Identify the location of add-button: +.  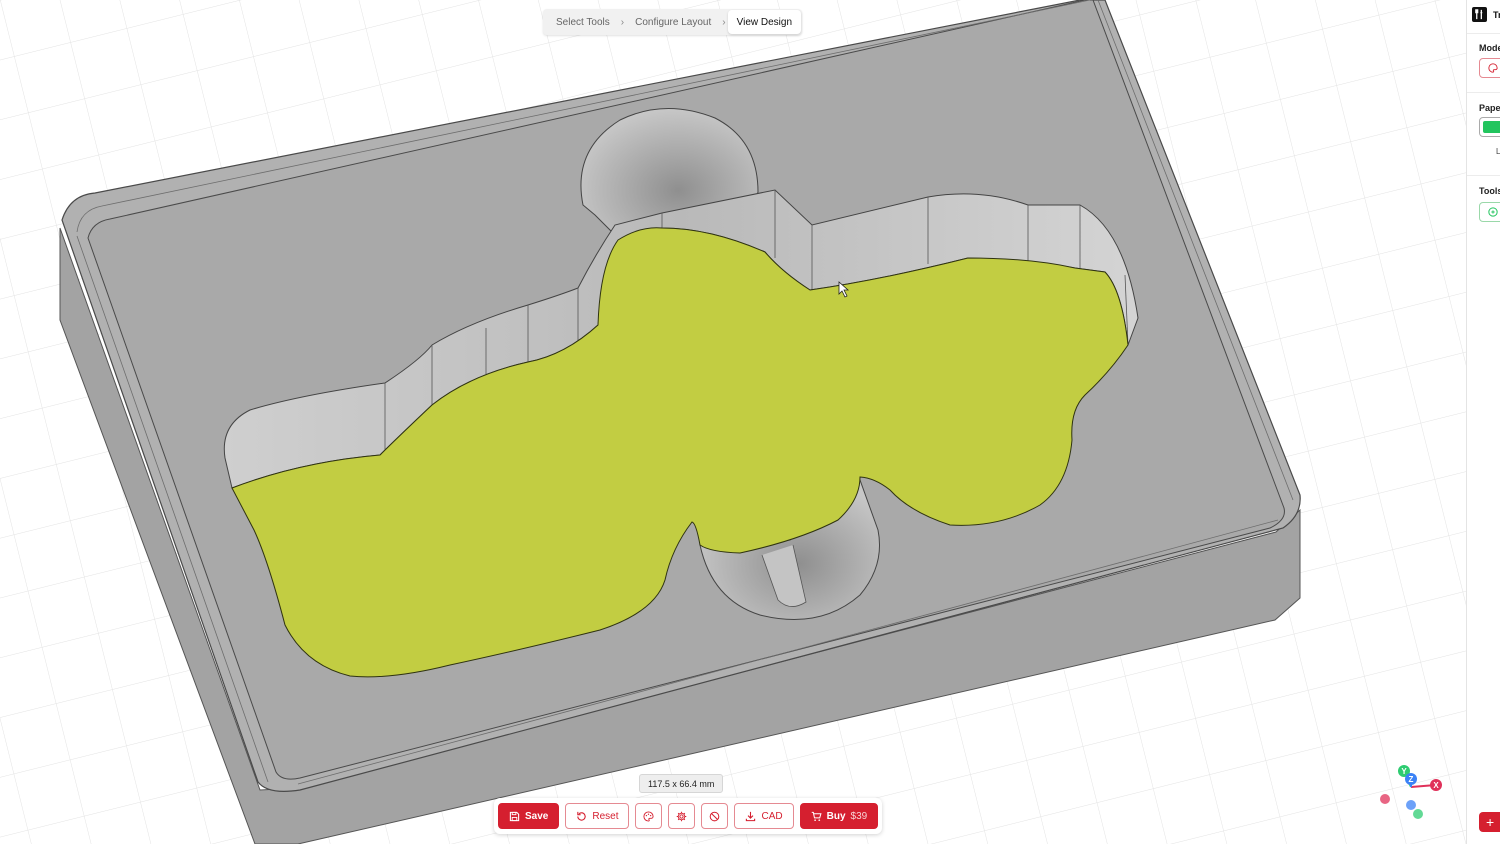
(1489, 822).